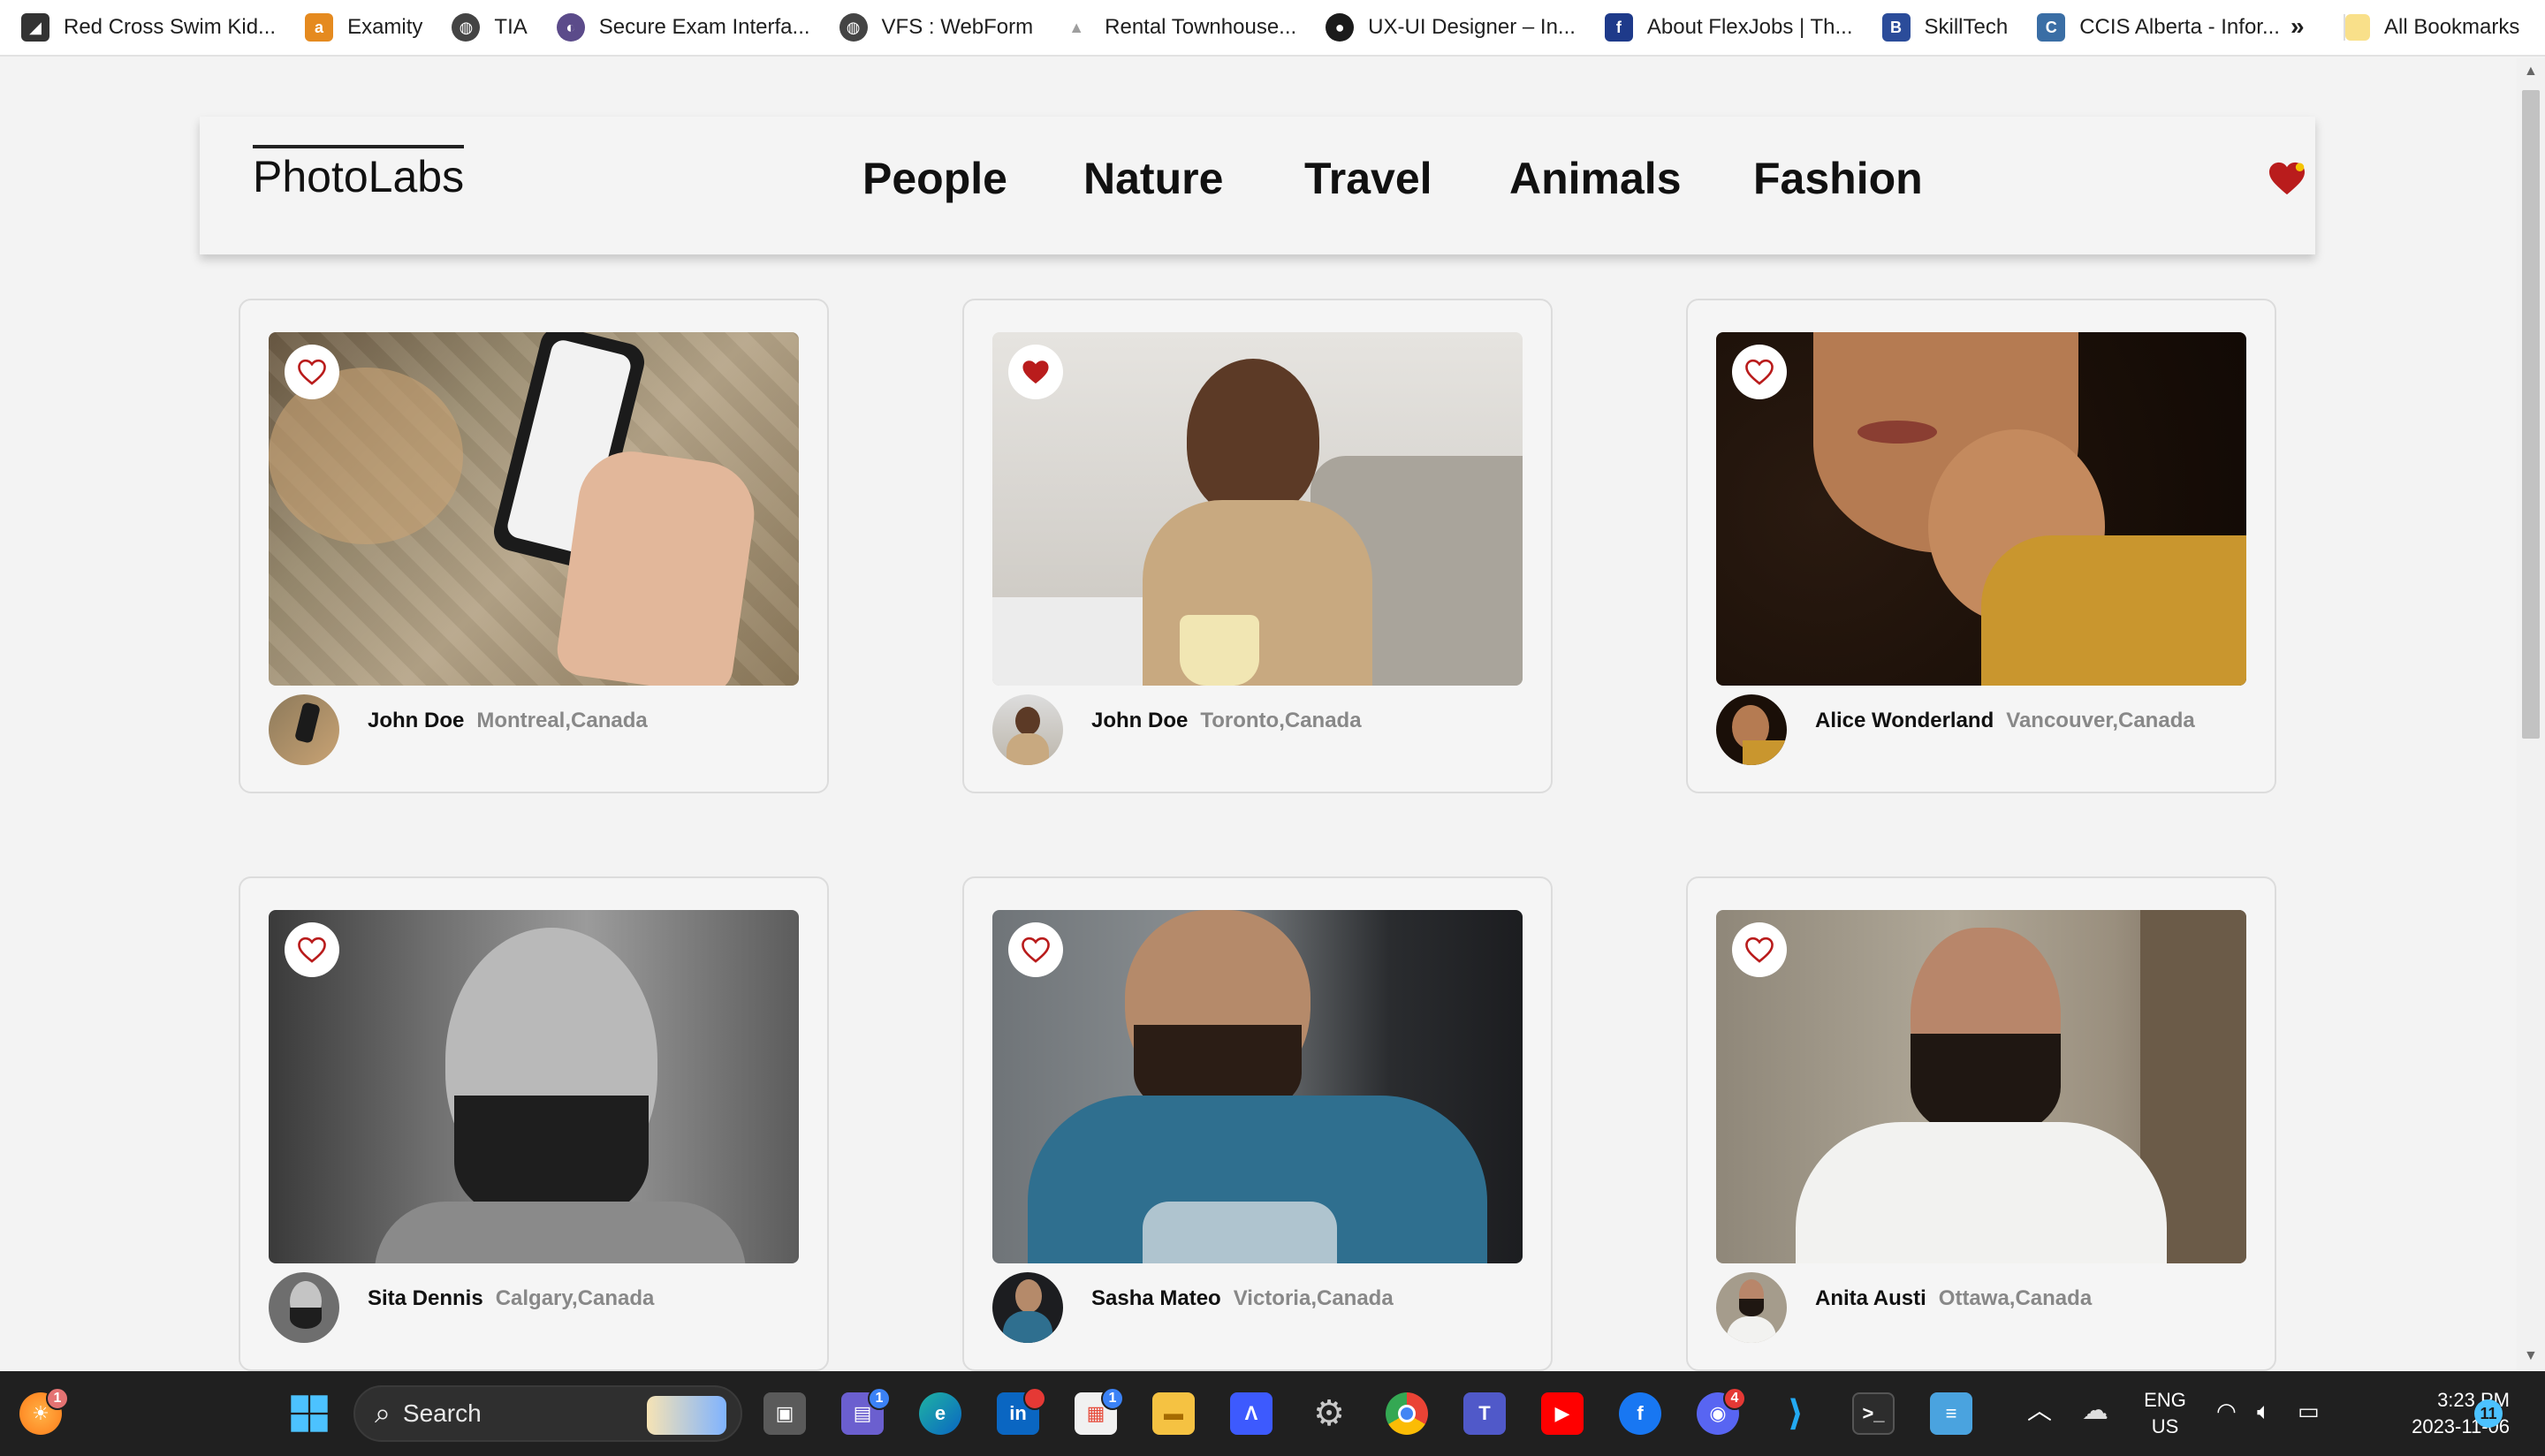 This screenshot has height=1456, width=2545. Describe the element at coordinates (425, 1298) in the screenshot. I see `photographer-name: Sita Dennis` at that location.